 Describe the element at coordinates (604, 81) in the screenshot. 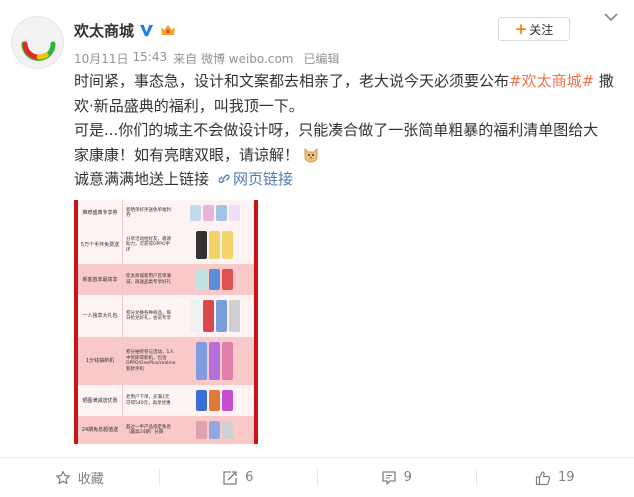

I see `text-segment: 撒` at that location.